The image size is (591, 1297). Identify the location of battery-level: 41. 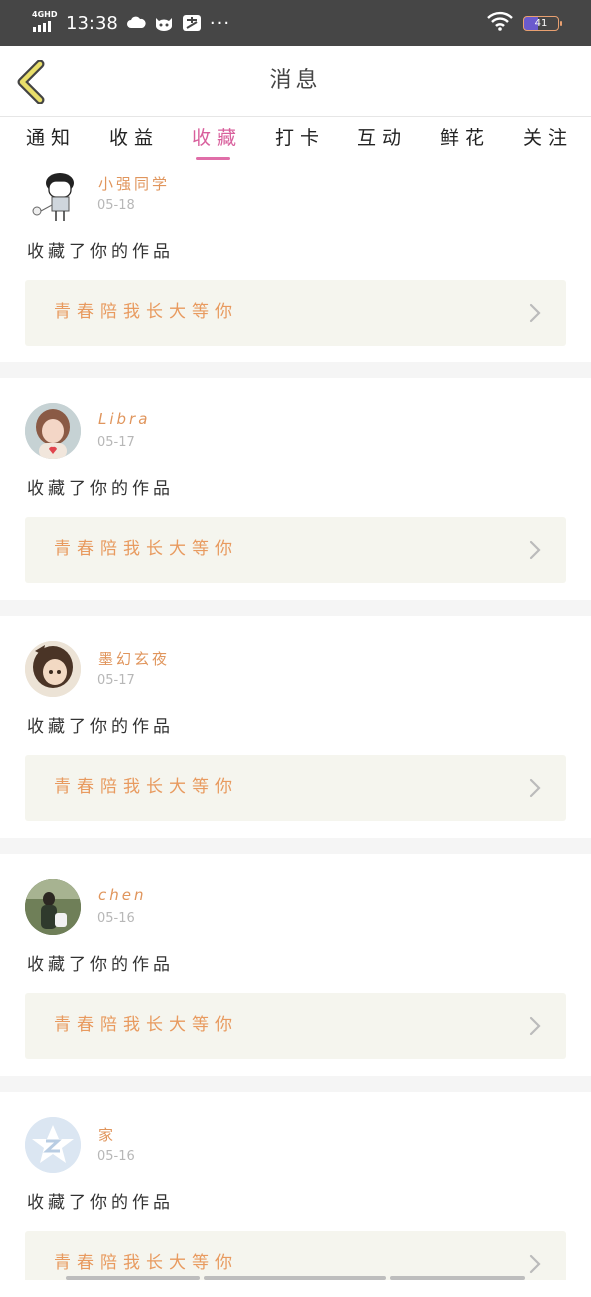
(541, 23).